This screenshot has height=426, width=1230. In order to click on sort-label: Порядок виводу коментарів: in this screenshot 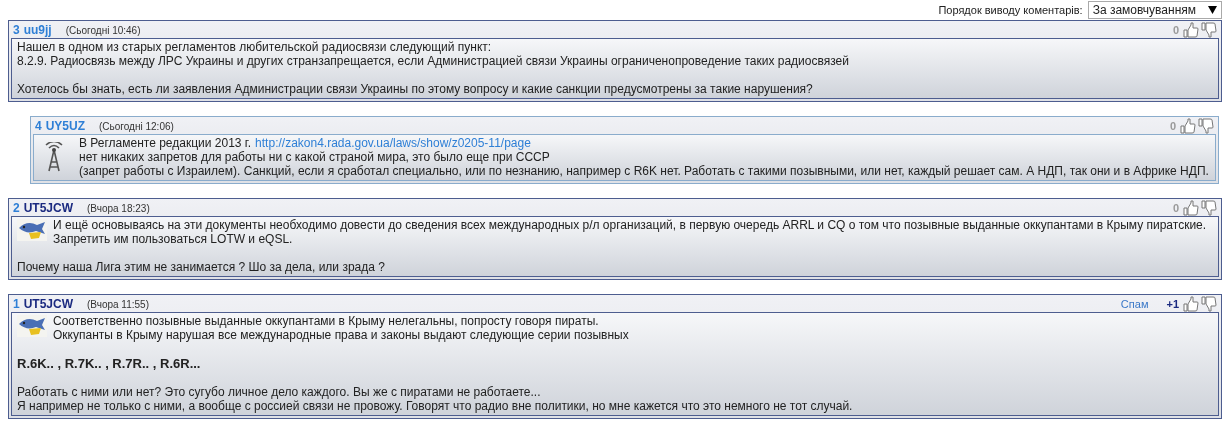, I will do `click(1010, 10)`.